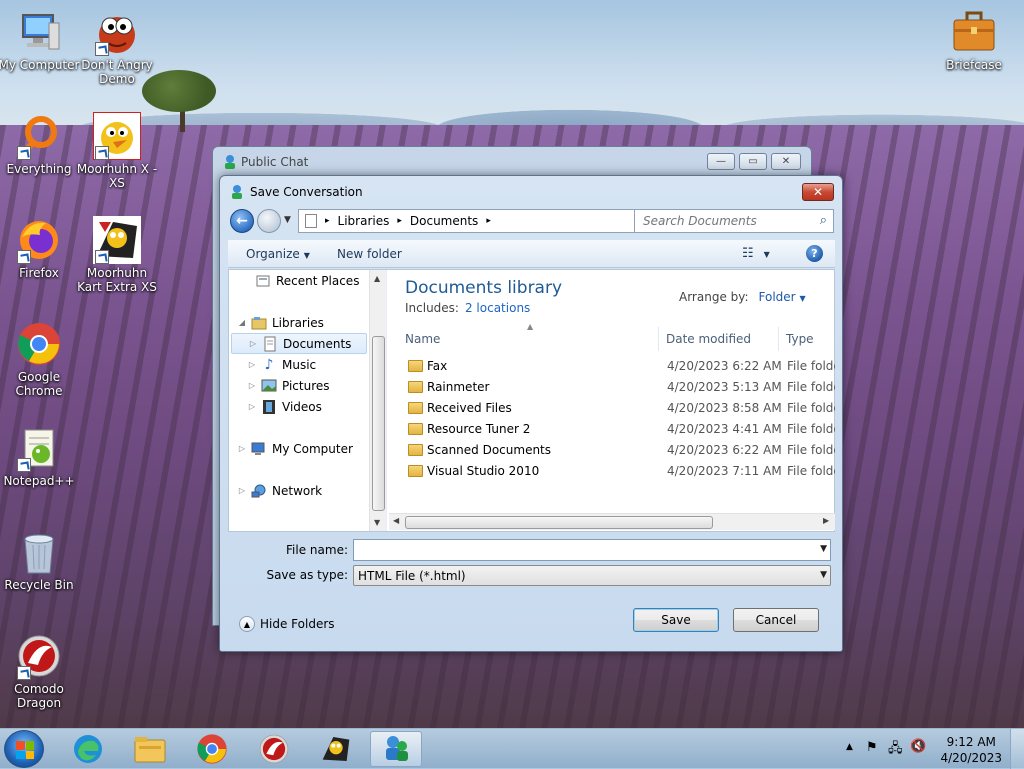  Describe the element at coordinates (242, 322) in the screenshot. I see `collapse-arrow-icon: ◢` at that location.